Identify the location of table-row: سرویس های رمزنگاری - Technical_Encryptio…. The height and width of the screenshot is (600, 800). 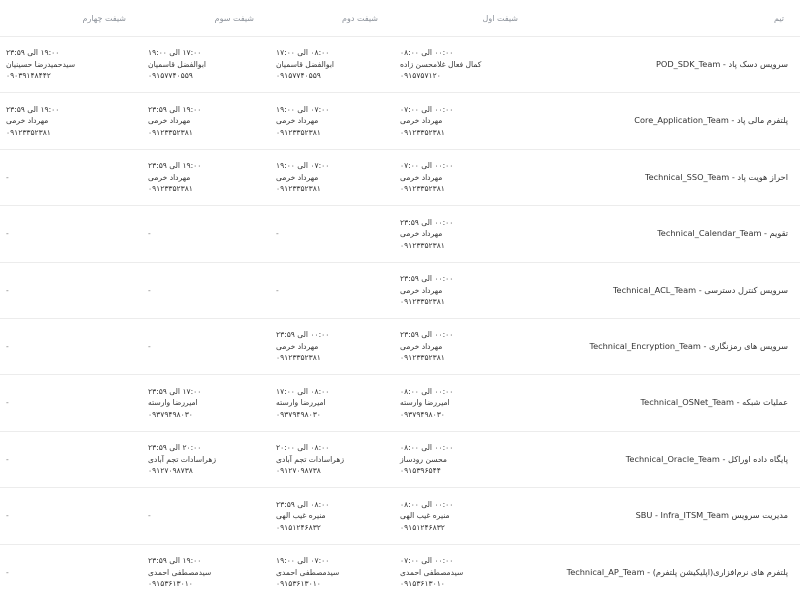
(400, 346).